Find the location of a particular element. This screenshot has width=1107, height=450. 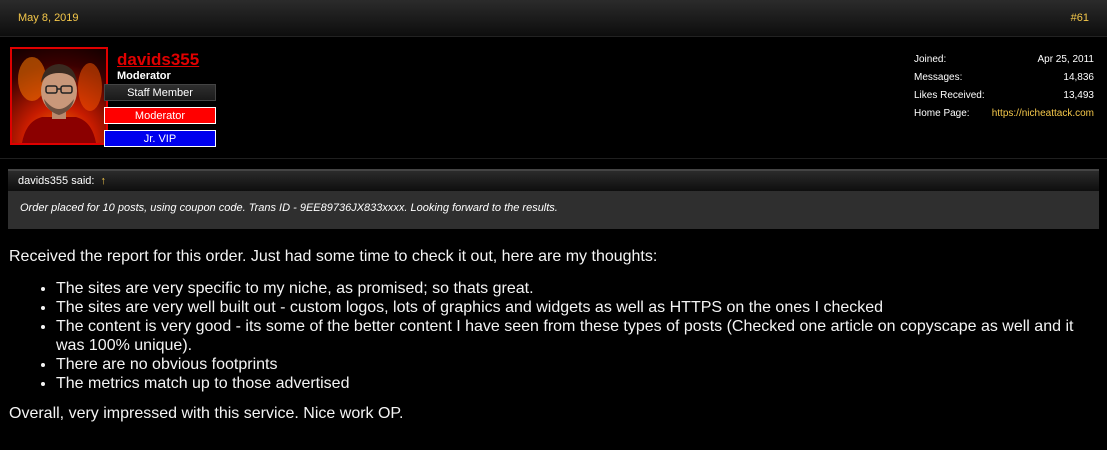

stat-messages-label: Messages: is located at coordinates (938, 77).